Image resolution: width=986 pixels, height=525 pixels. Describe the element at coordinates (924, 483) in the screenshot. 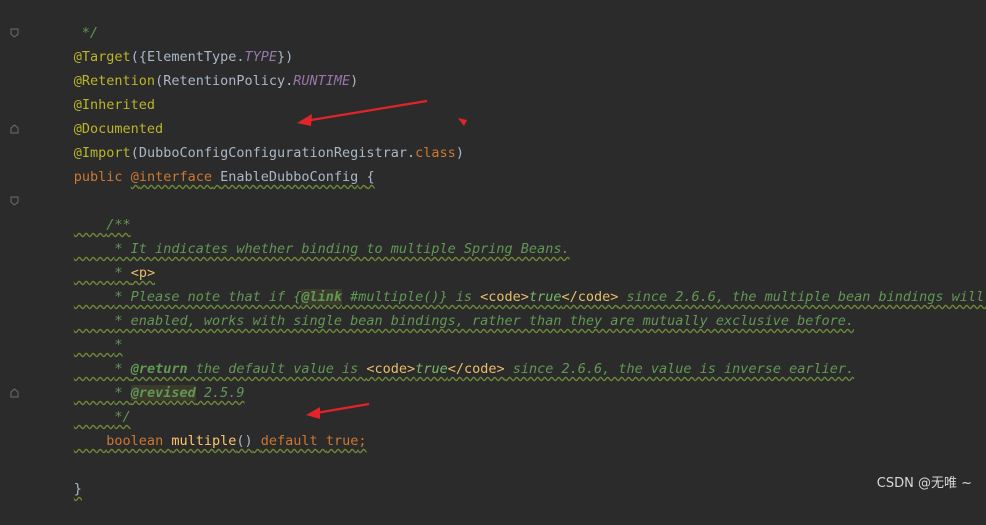

I see `watermark: CSDN @无唯 ~` at that location.